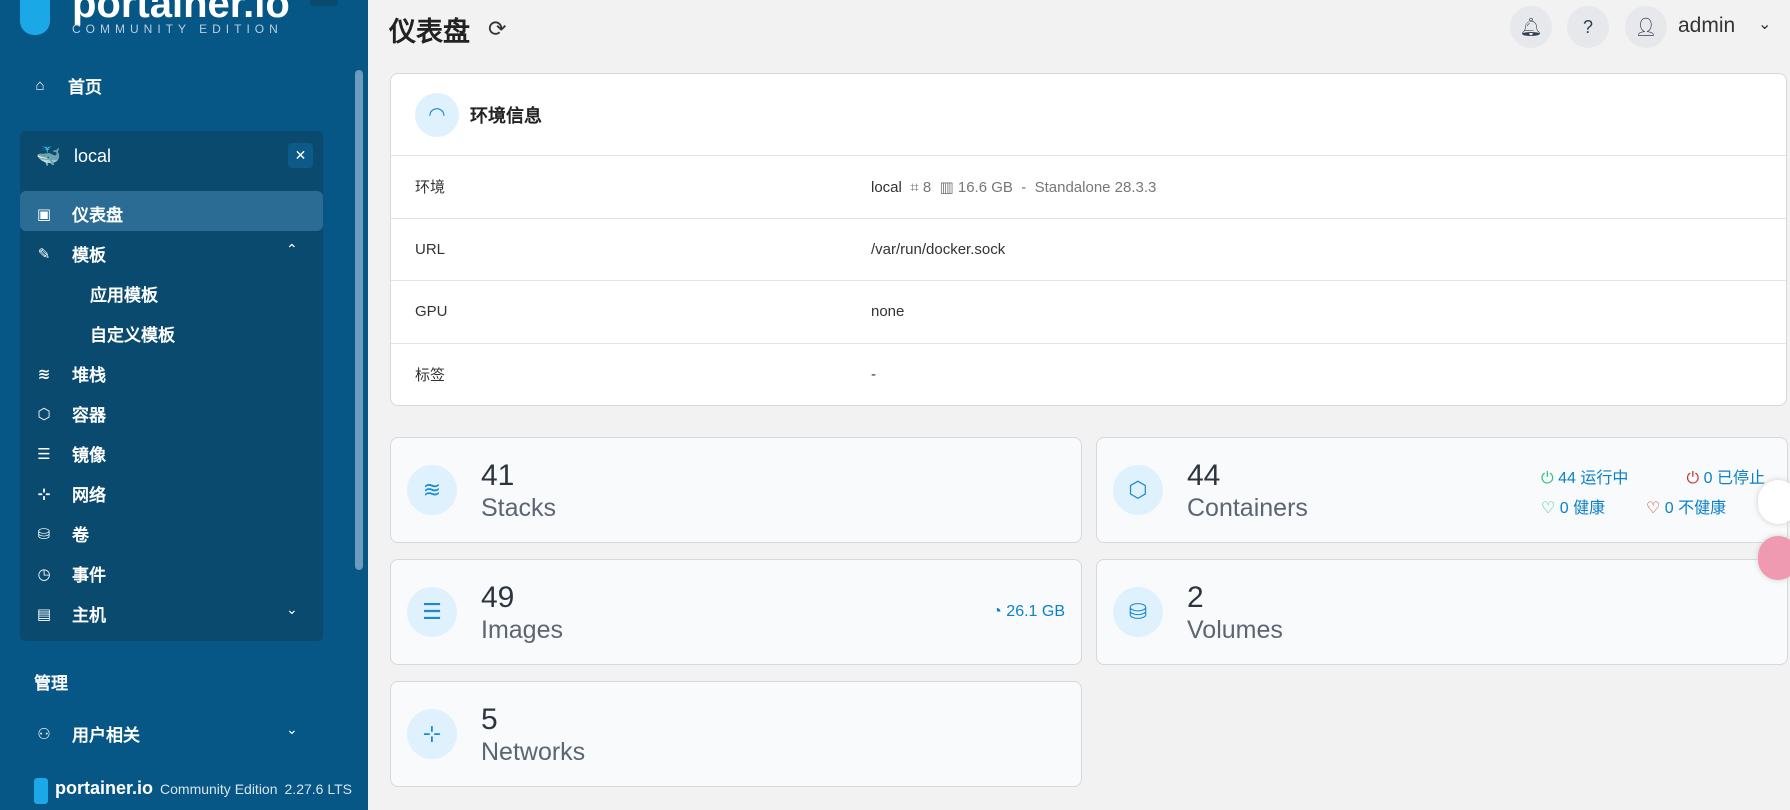 This screenshot has width=1790, height=810. I want to click on label: 应用模板, so click(124, 295).